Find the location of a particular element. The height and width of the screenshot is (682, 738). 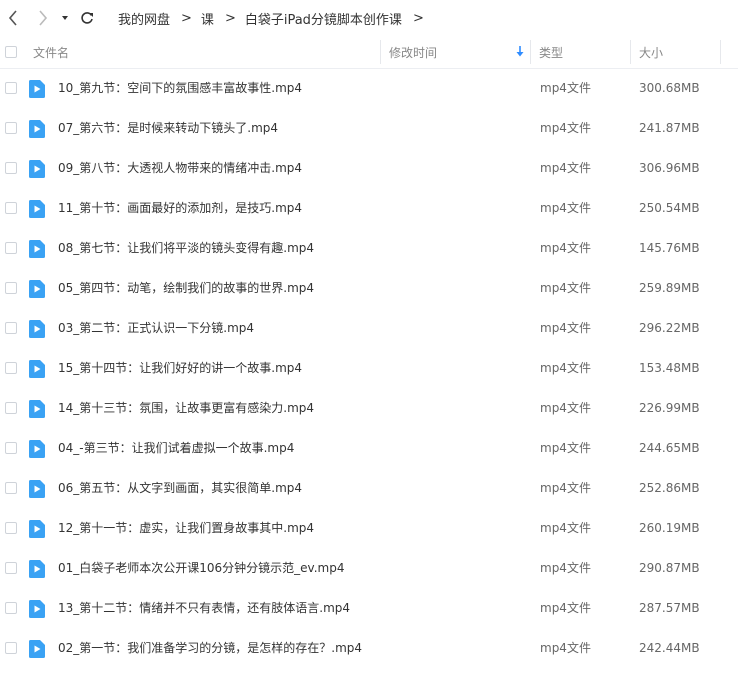

file-row: 06_第五节：从文字到画面，其实很简单.mp4 mp4文件 252.86MB is located at coordinates (369, 488).